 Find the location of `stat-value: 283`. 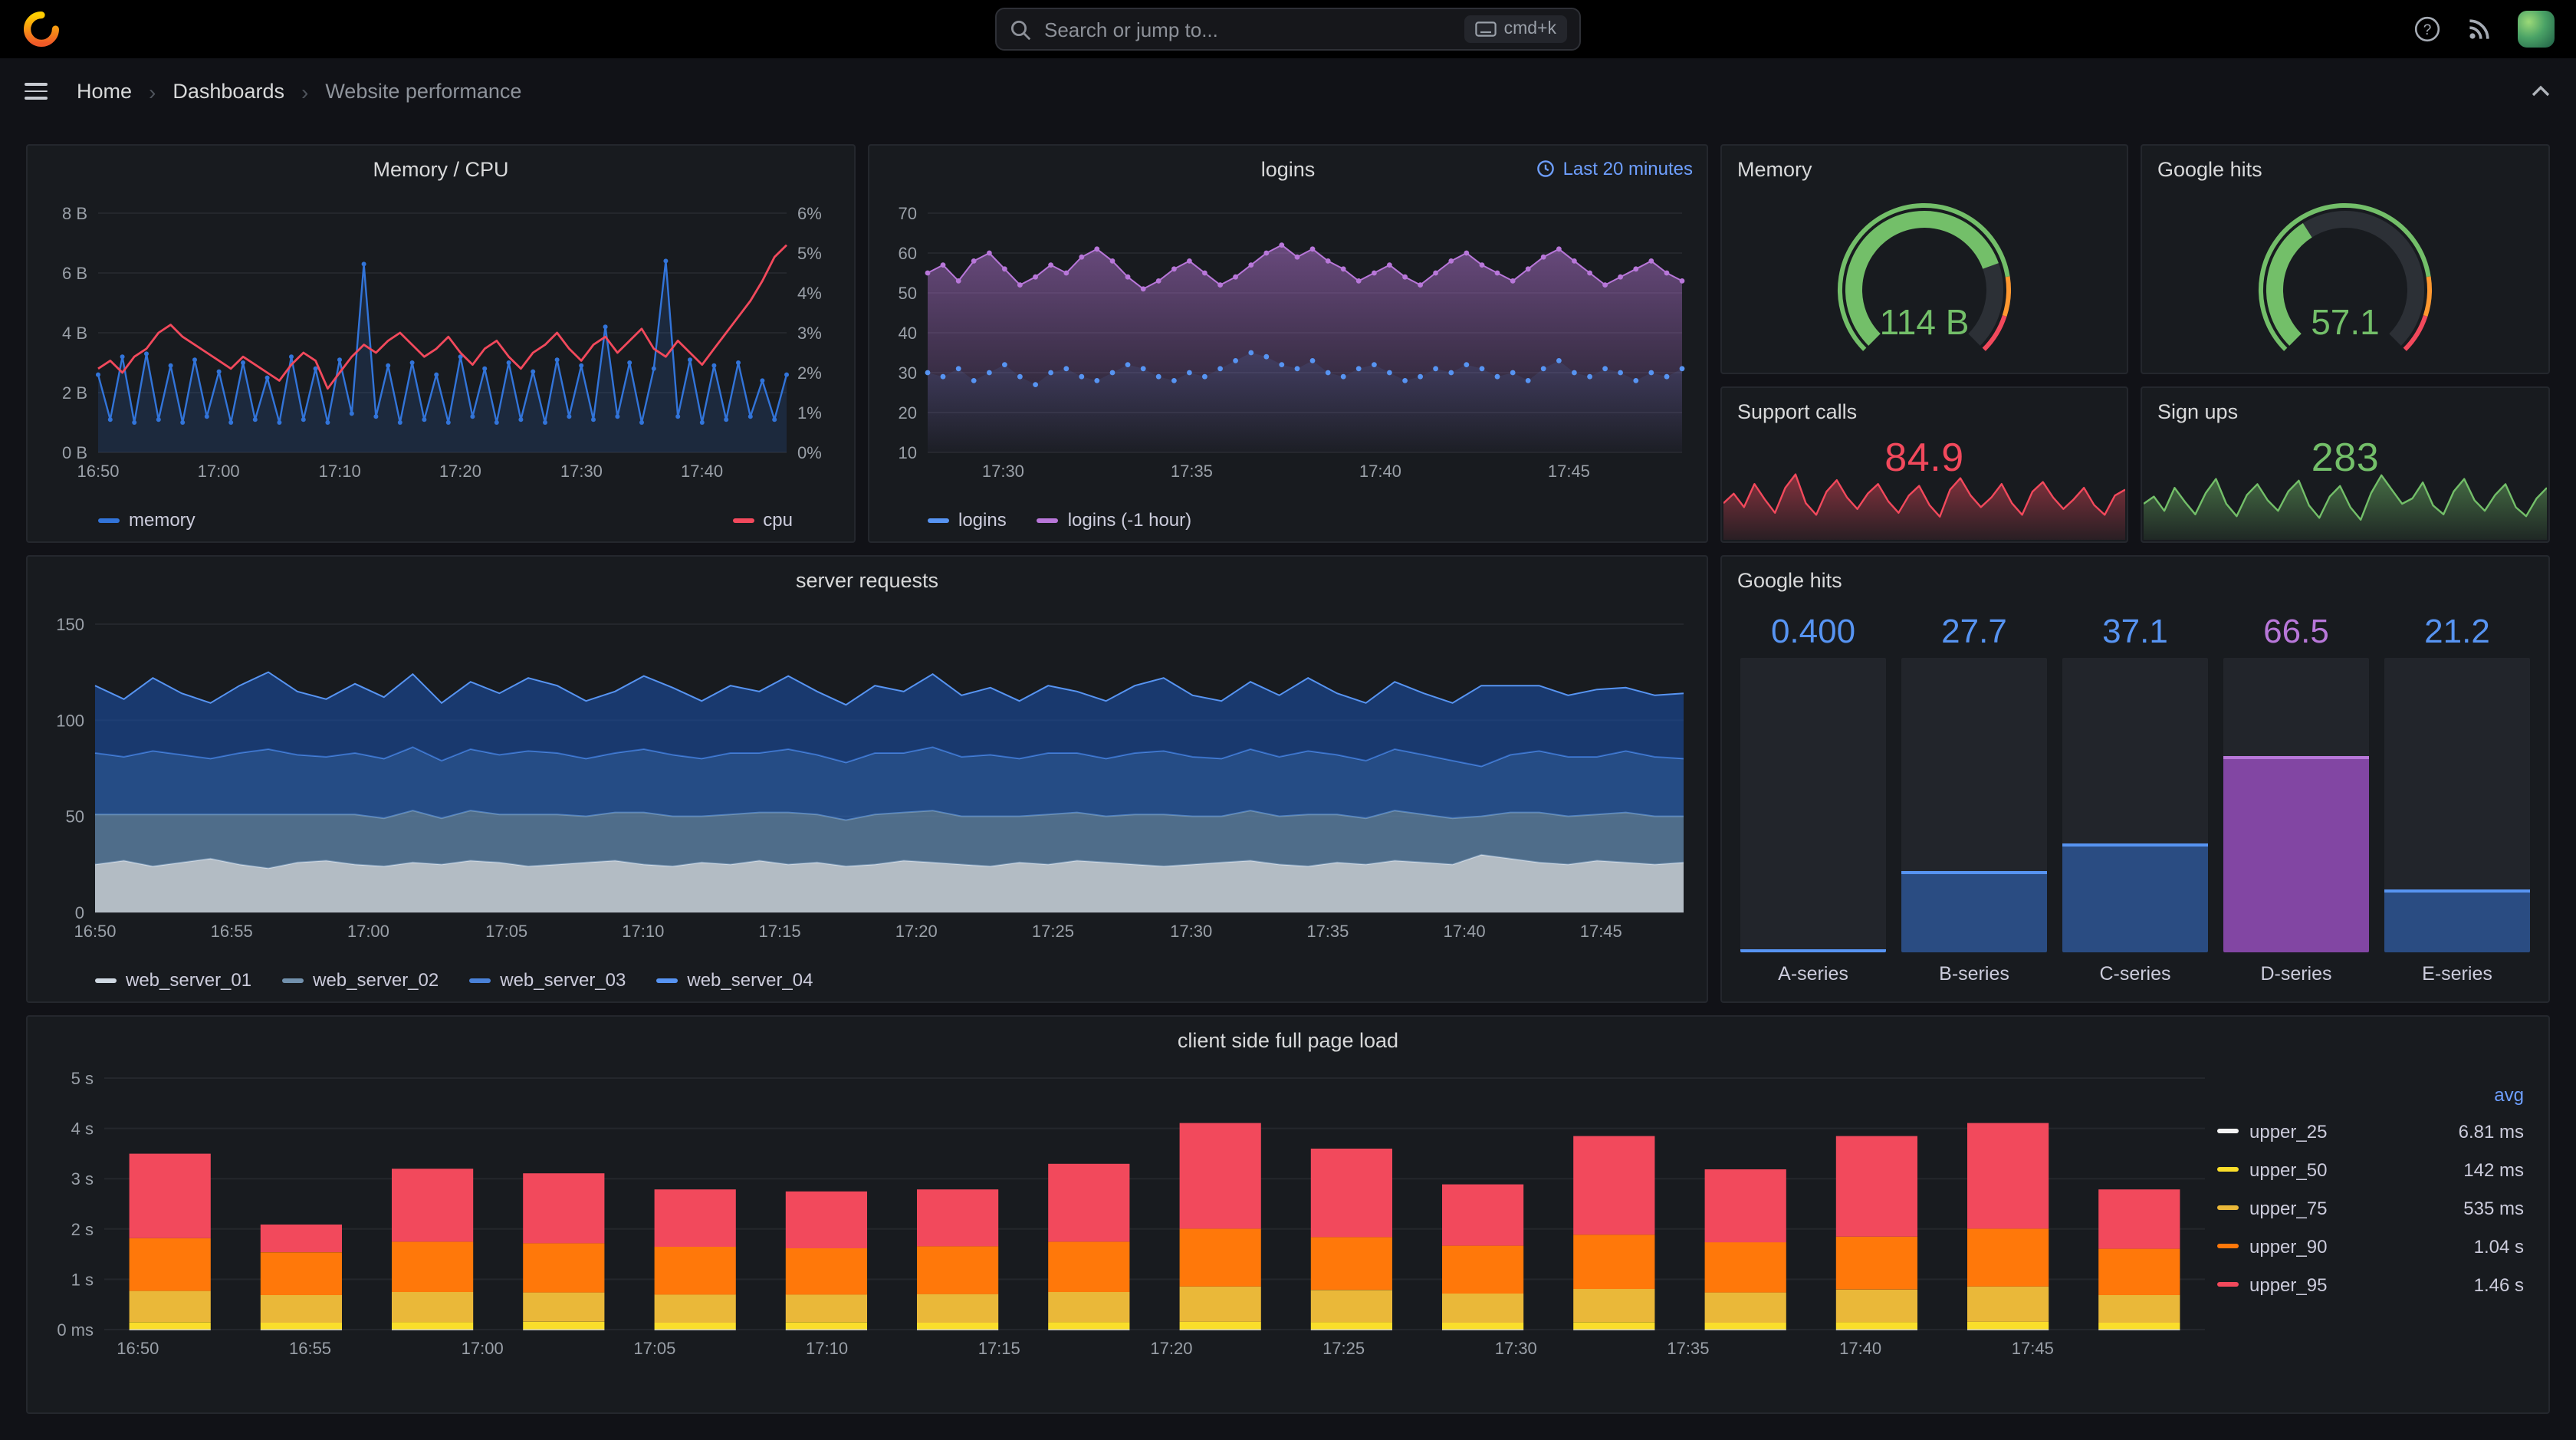

stat-value: 283 is located at coordinates (2345, 457).